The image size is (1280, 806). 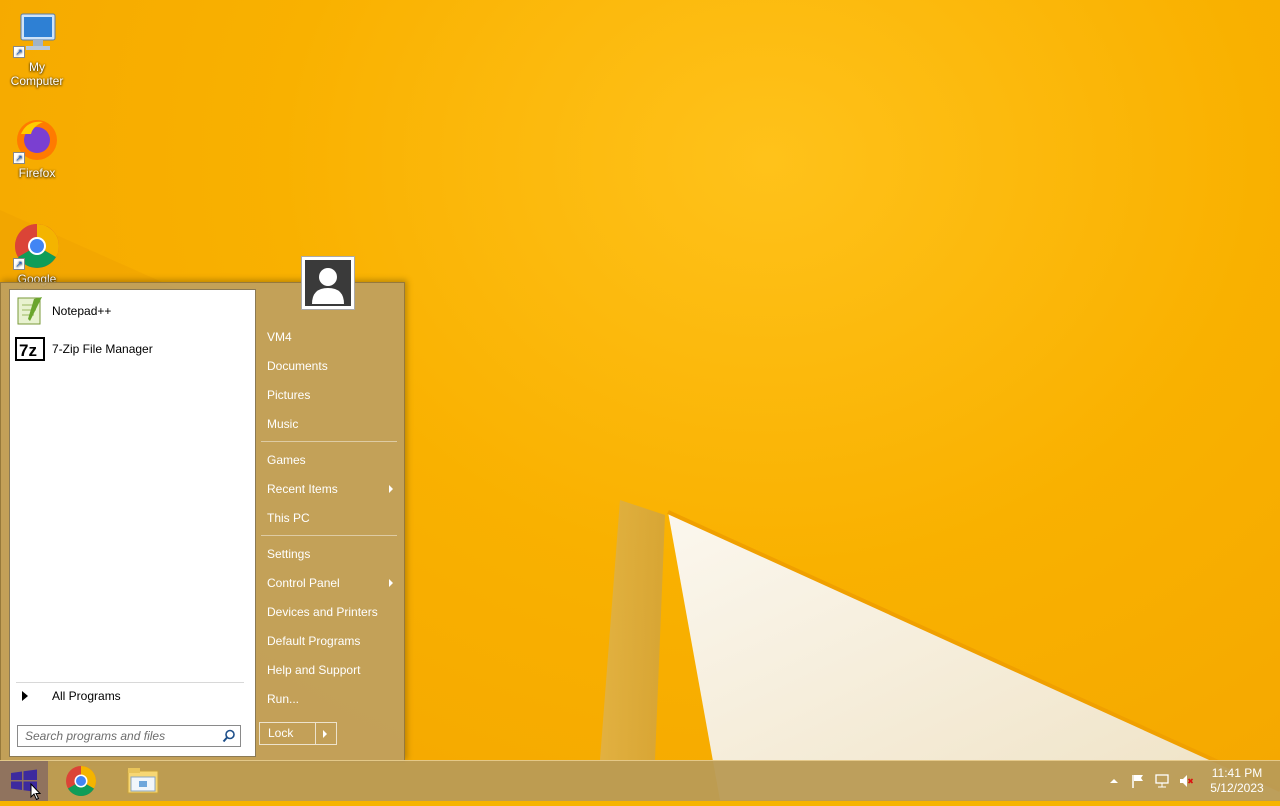 I want to click on chrome-icon: ↗, so click(x=37, y=246).